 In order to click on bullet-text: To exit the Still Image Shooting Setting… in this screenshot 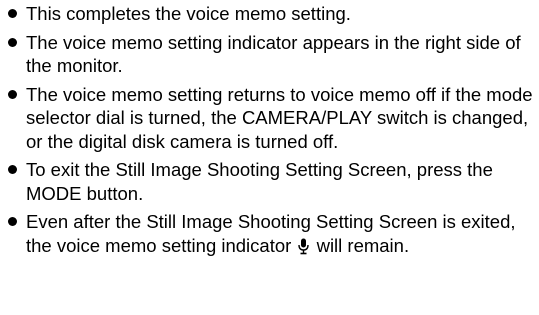, I will do `click(259, 181)`.